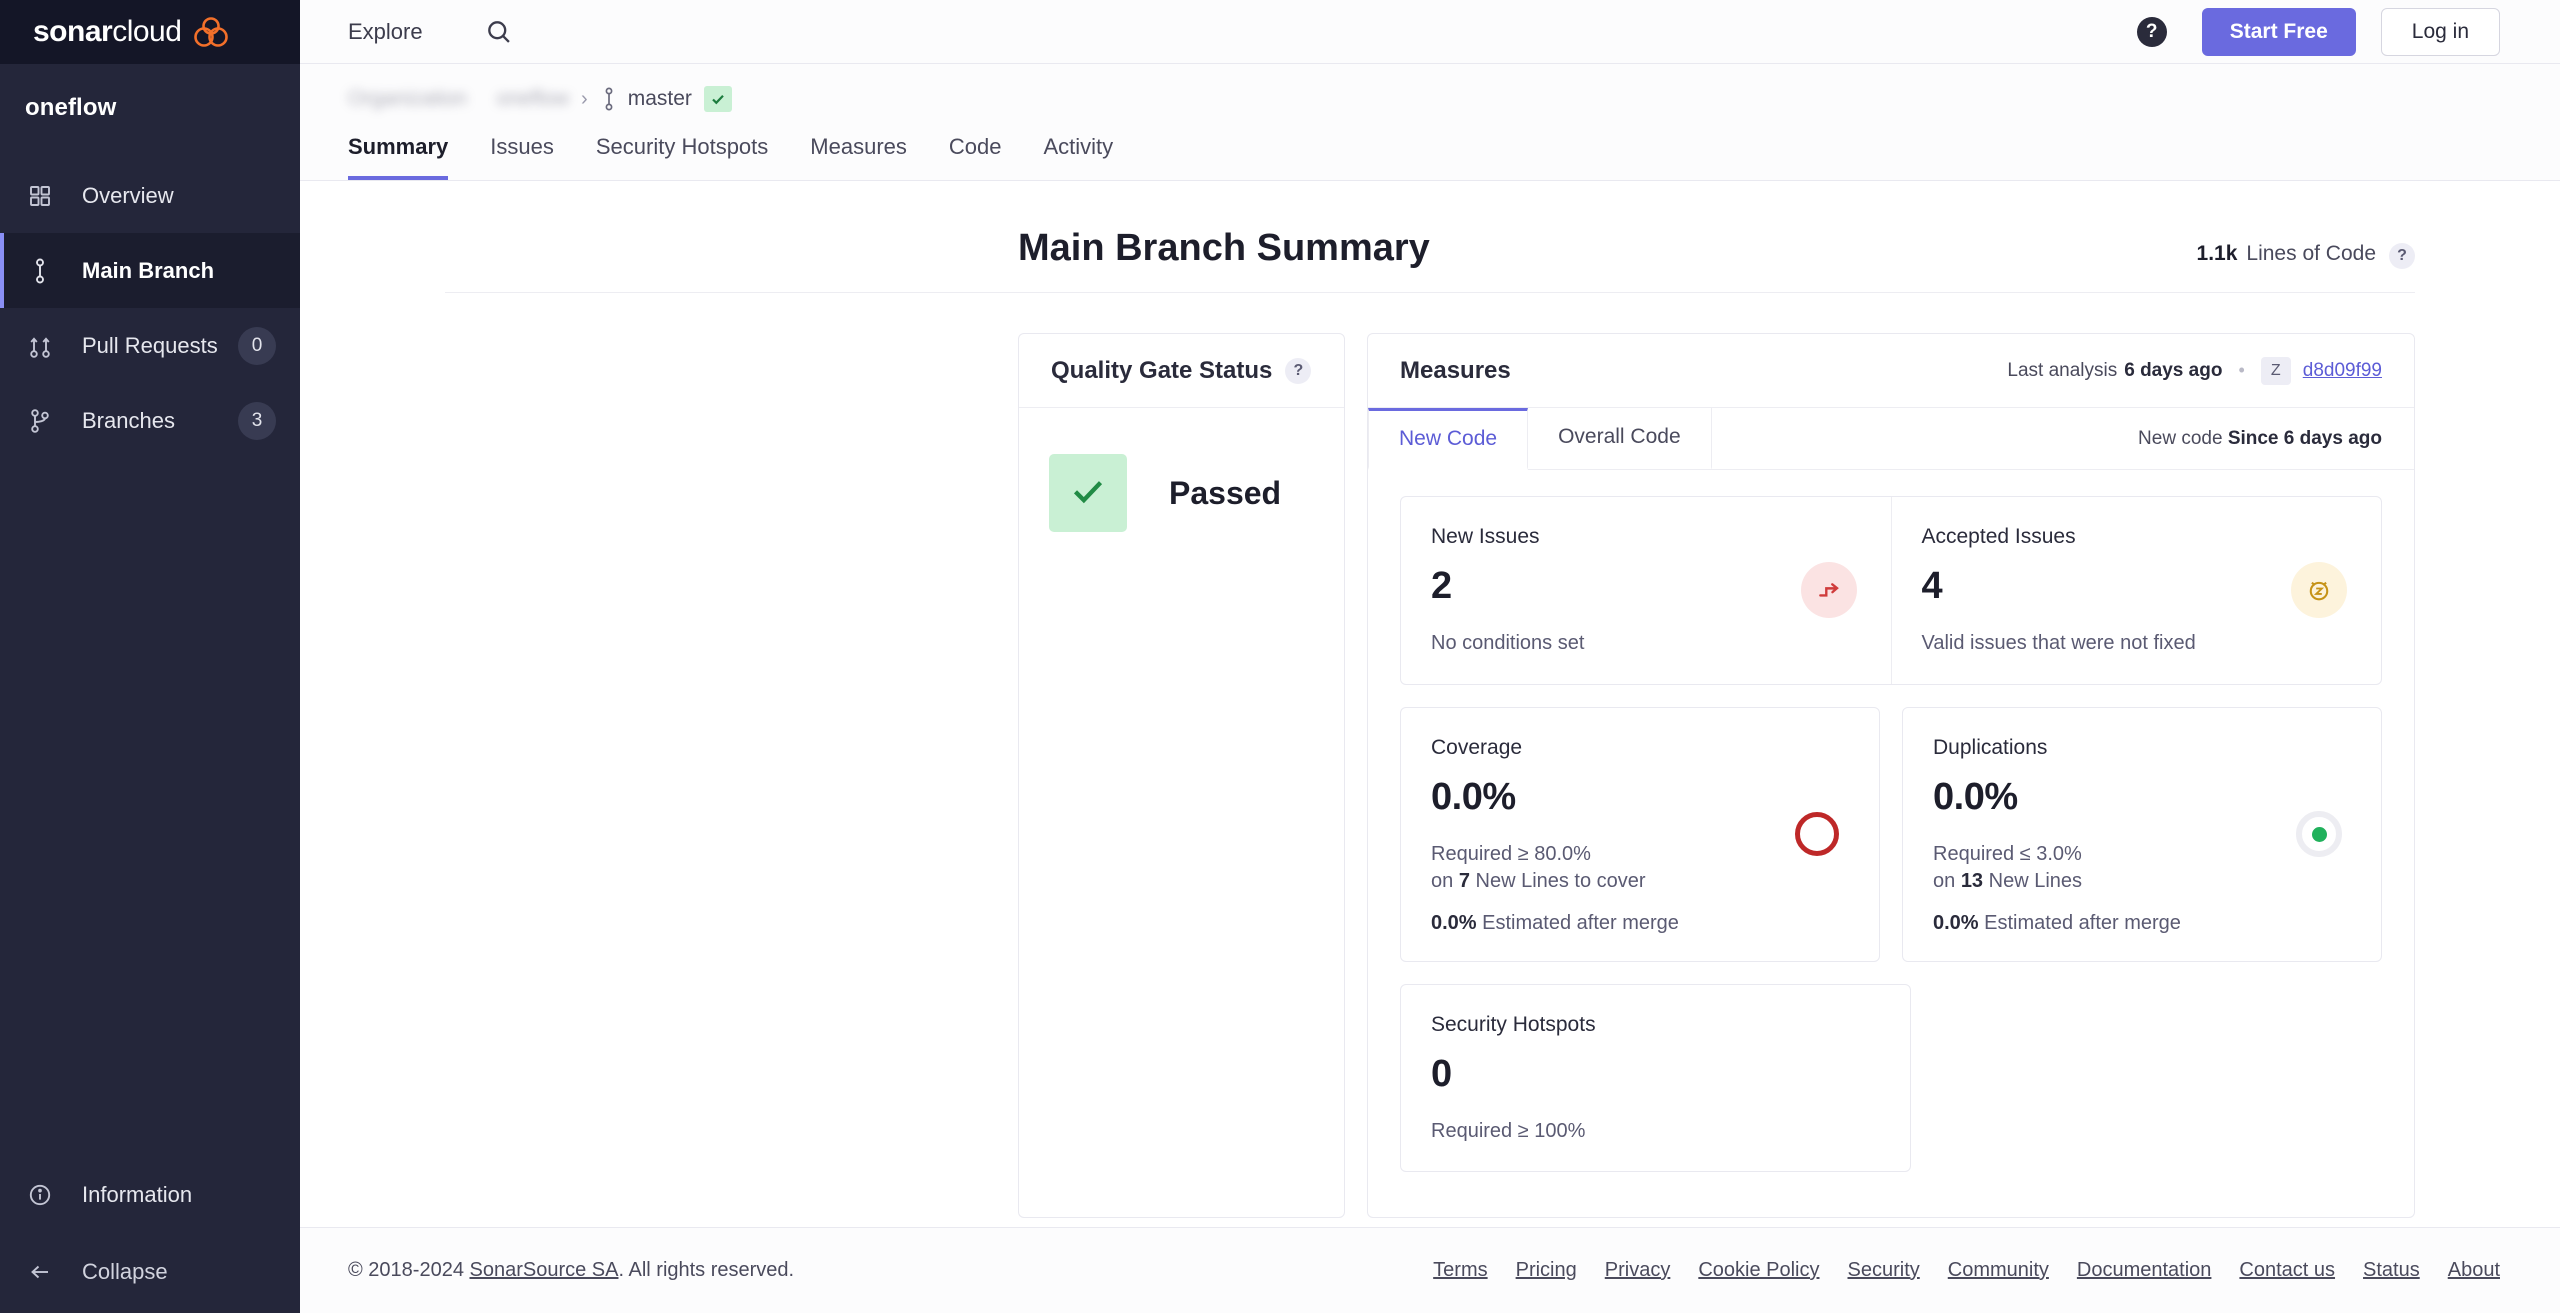  What do you see at coordinates (407, 99) in the screenshot?
I see `breadcrumb-organization: Organization` at bounding box center [407, 99].